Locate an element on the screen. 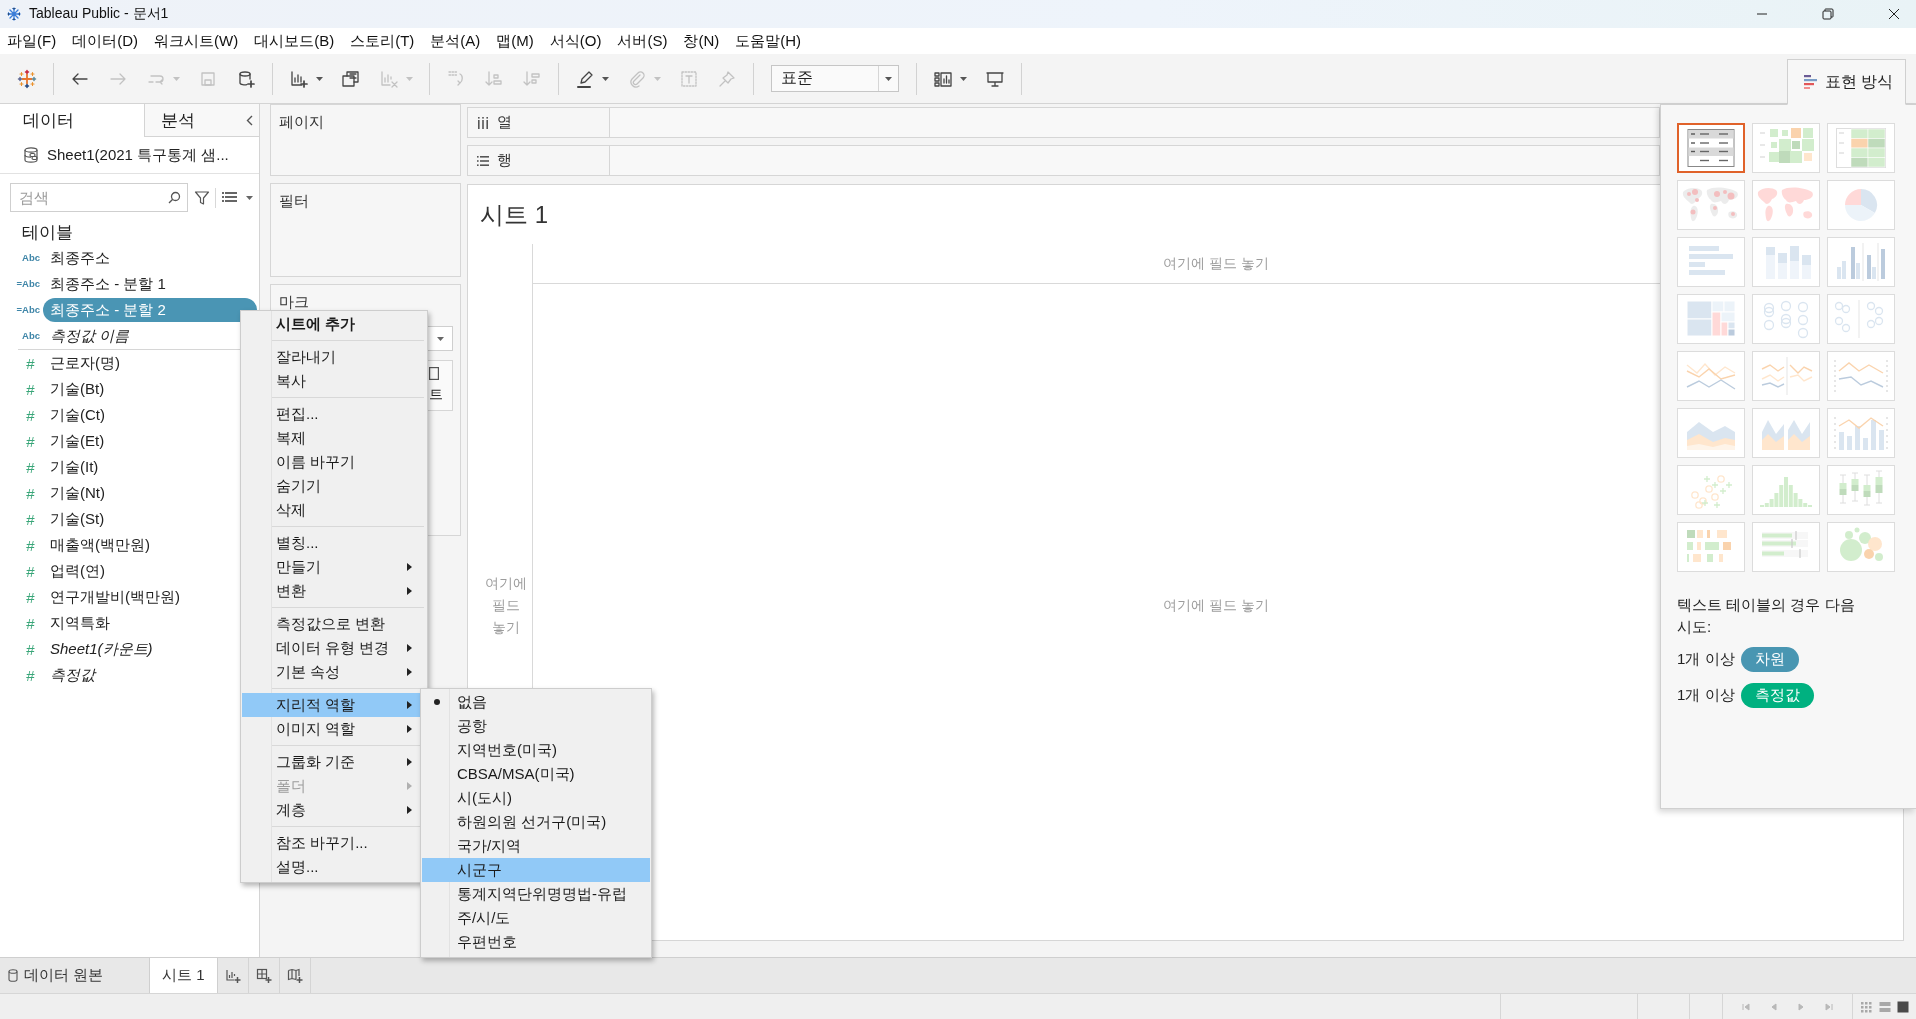 The image size is (1916, 1019). list-view-icon is located at coordinates (229, 197).